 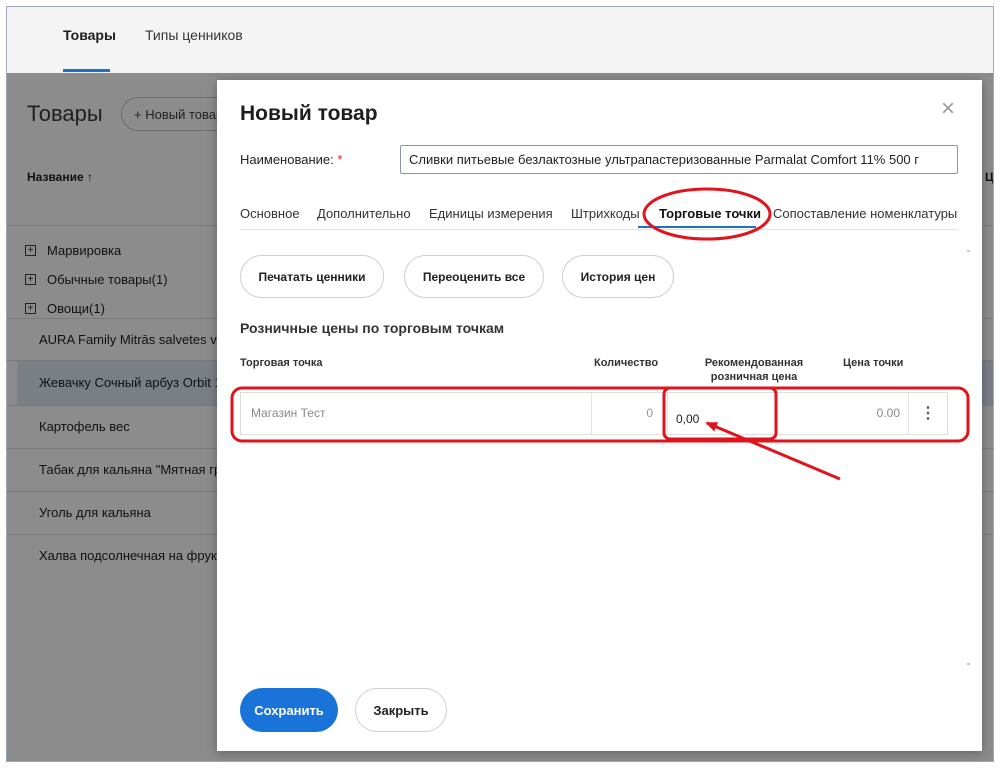 I want to click on tab-stores: Торговые точки, so click(x=710, y=213).